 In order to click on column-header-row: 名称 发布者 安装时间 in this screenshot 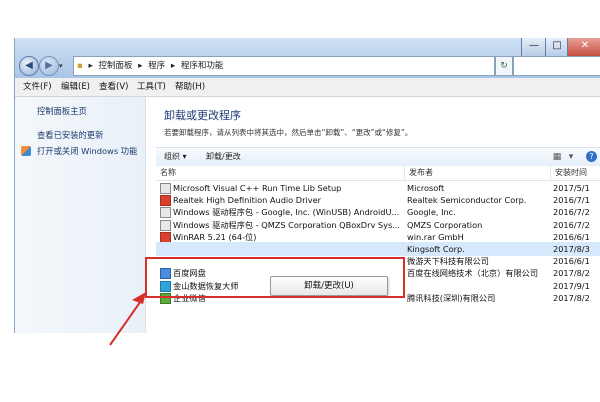, I will do `click(378, 173)`.